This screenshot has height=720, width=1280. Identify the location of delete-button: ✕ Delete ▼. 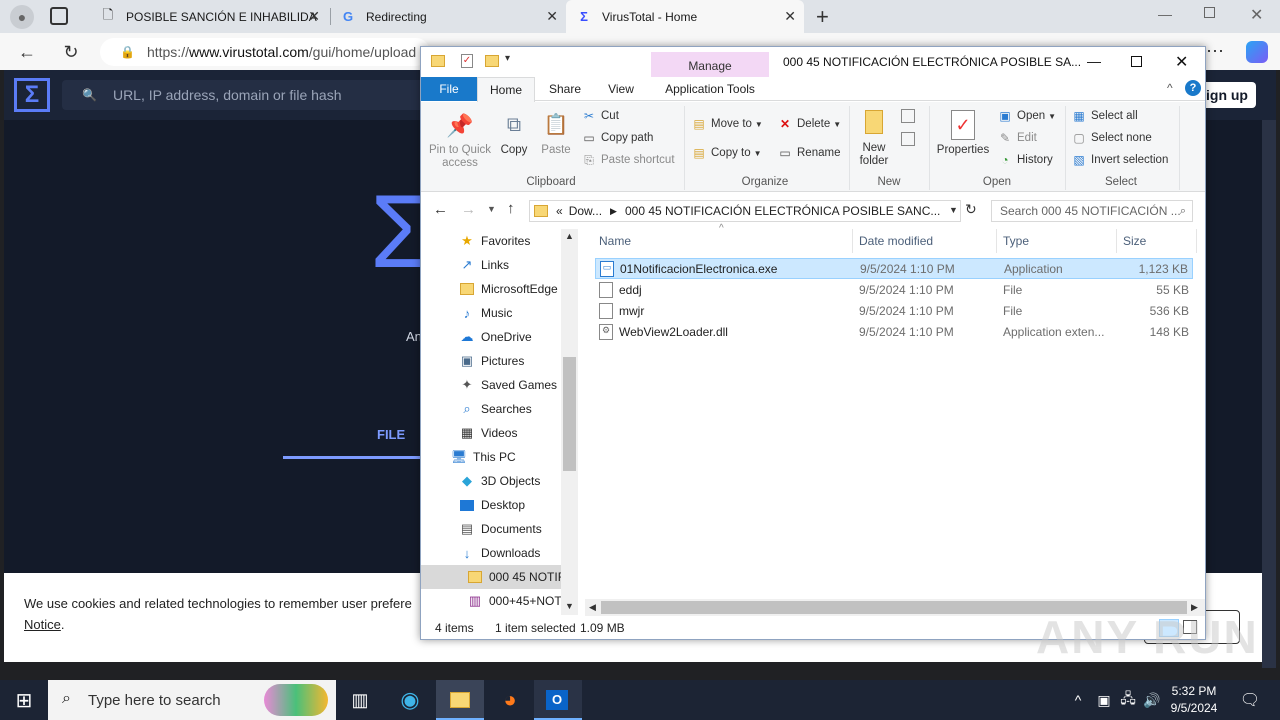
(809, 124).